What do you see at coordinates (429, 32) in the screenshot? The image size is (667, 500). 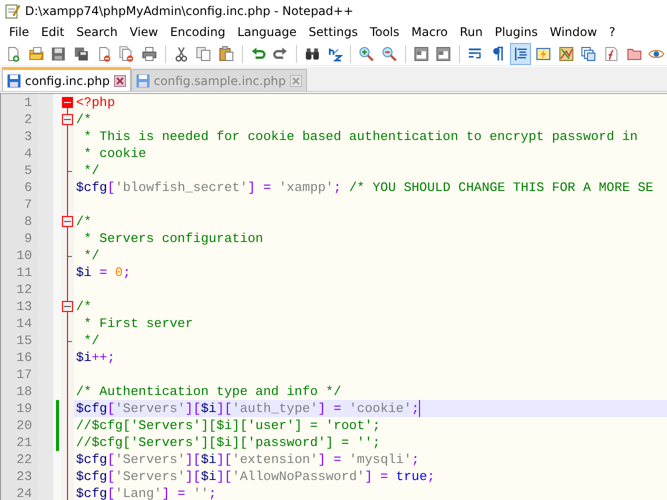 I see `menu-item: Macro` at bounding box center [429, 32].